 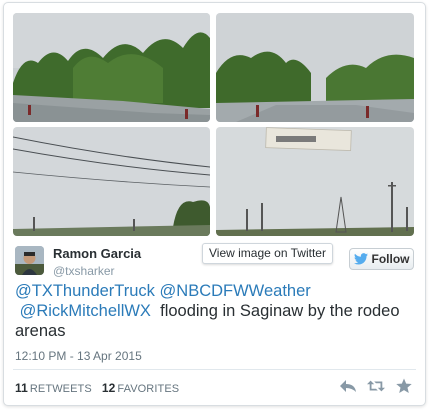 I want to click on author-screen-name: @txsharker, so click(x=84, y=271).